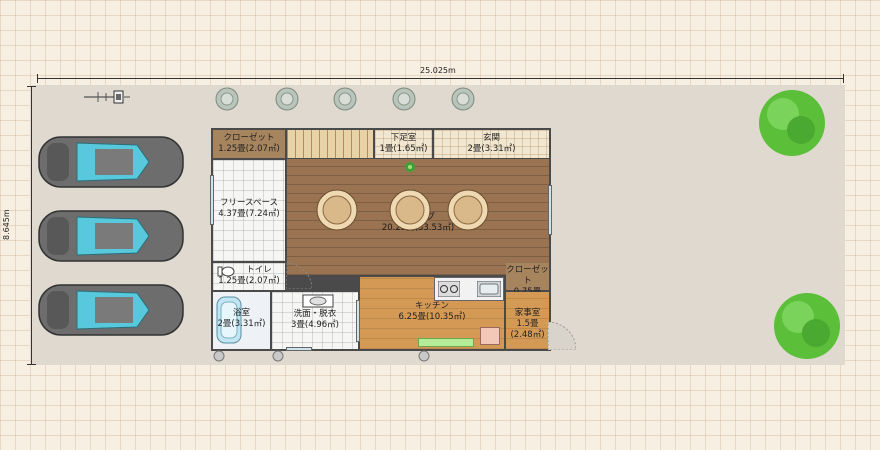 The width and height of the screenshot is (880, 450). Describe the element at coordinates (249, 214) in the screenshot. I see `room-free-space-area: 4.37畳(7.24㎡)` at that location.